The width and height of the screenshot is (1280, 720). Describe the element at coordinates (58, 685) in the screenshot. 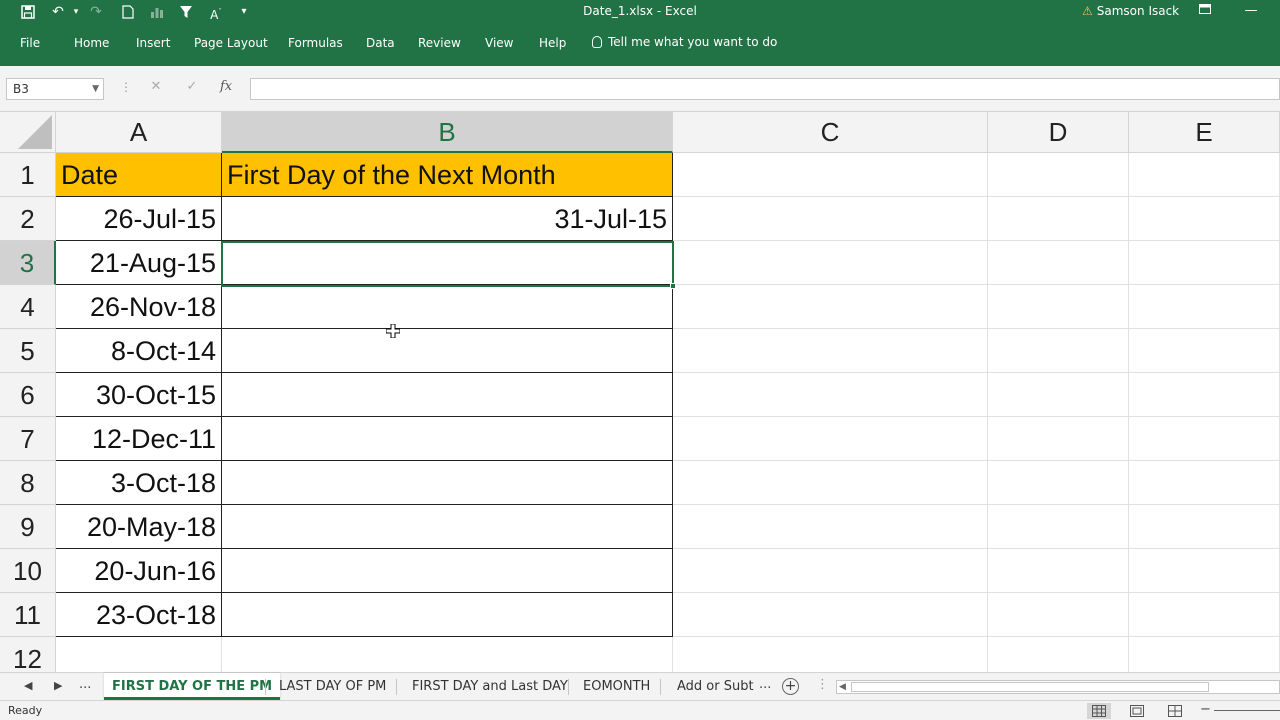

I see `scroll-right-icon: ▶` at that location.